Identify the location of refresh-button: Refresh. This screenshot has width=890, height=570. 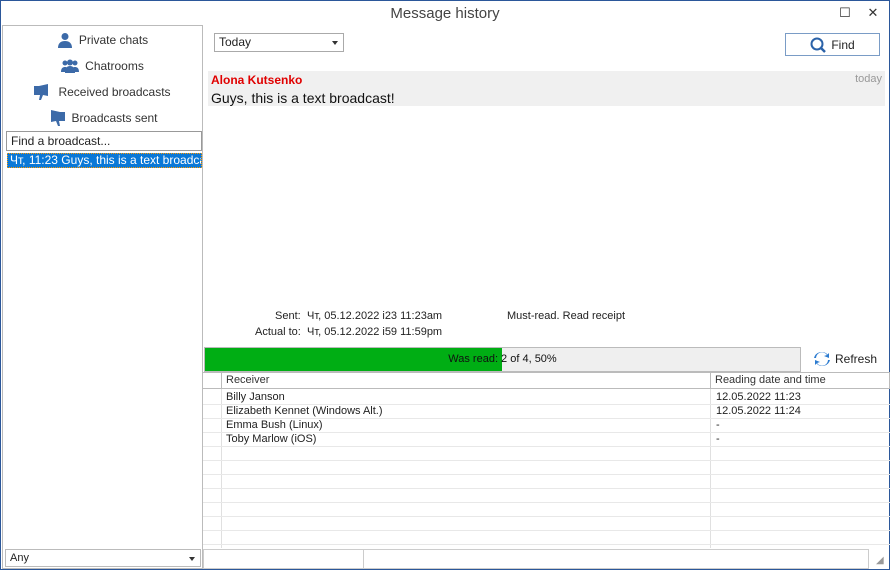
(845, 359).